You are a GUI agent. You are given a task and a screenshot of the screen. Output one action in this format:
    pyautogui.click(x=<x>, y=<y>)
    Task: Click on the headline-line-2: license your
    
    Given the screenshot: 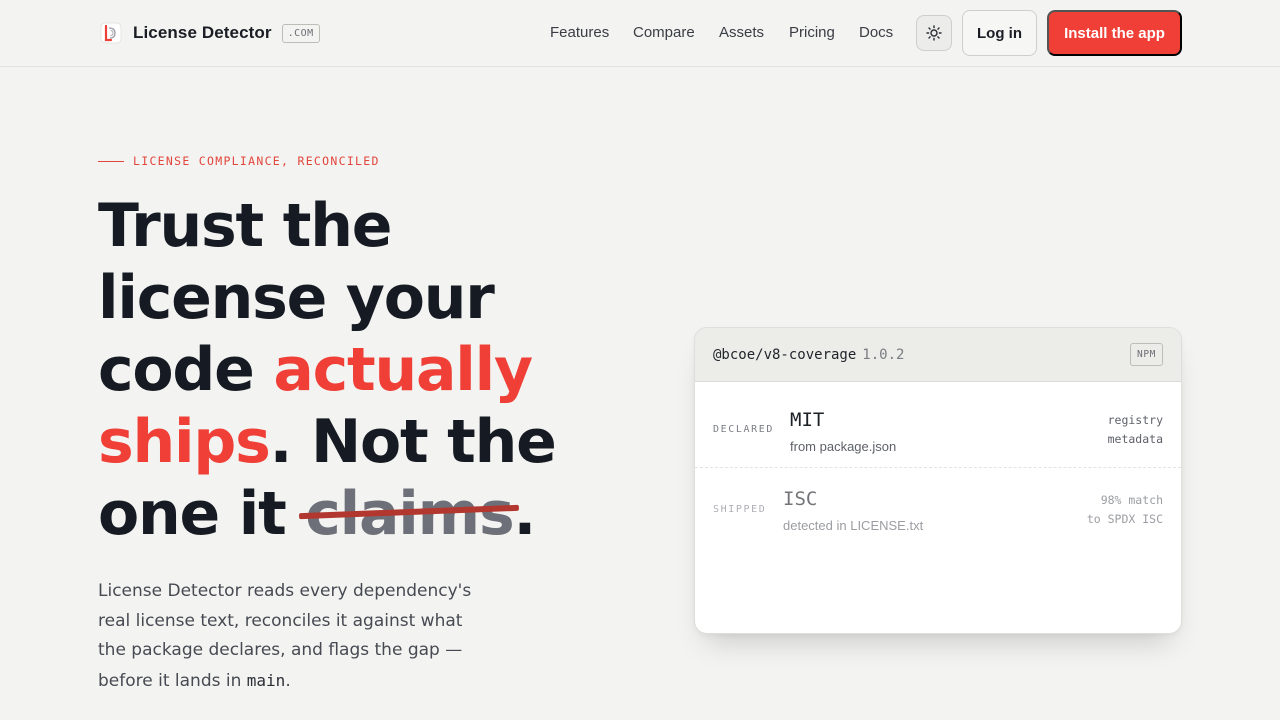 What is the action you would take?
    pyautogui.click(x=296, y=298)
    